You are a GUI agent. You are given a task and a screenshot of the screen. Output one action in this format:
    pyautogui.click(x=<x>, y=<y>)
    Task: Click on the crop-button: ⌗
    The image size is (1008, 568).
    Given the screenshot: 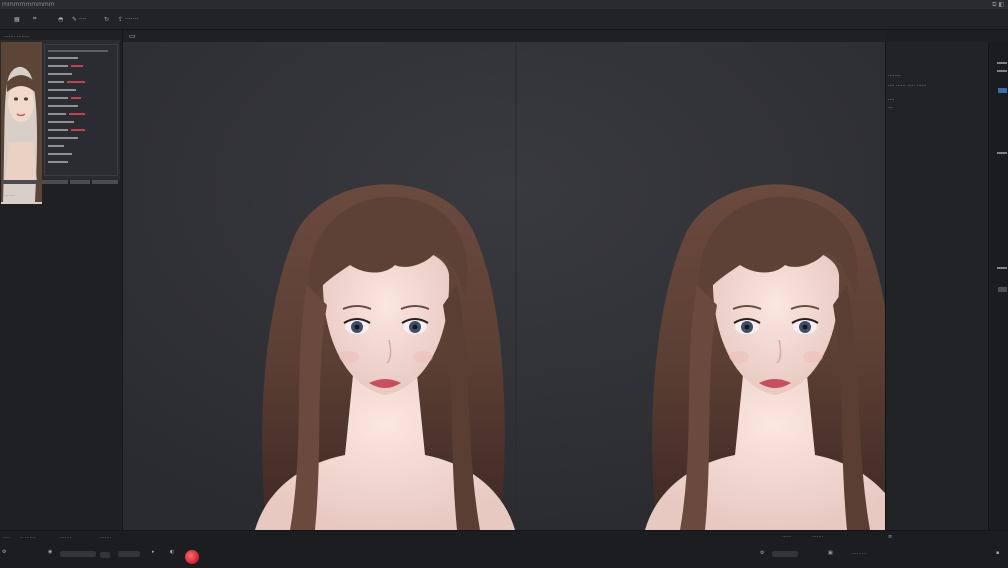 What is the action you would take?
    pyautogui.click(x=34, y=19)
    